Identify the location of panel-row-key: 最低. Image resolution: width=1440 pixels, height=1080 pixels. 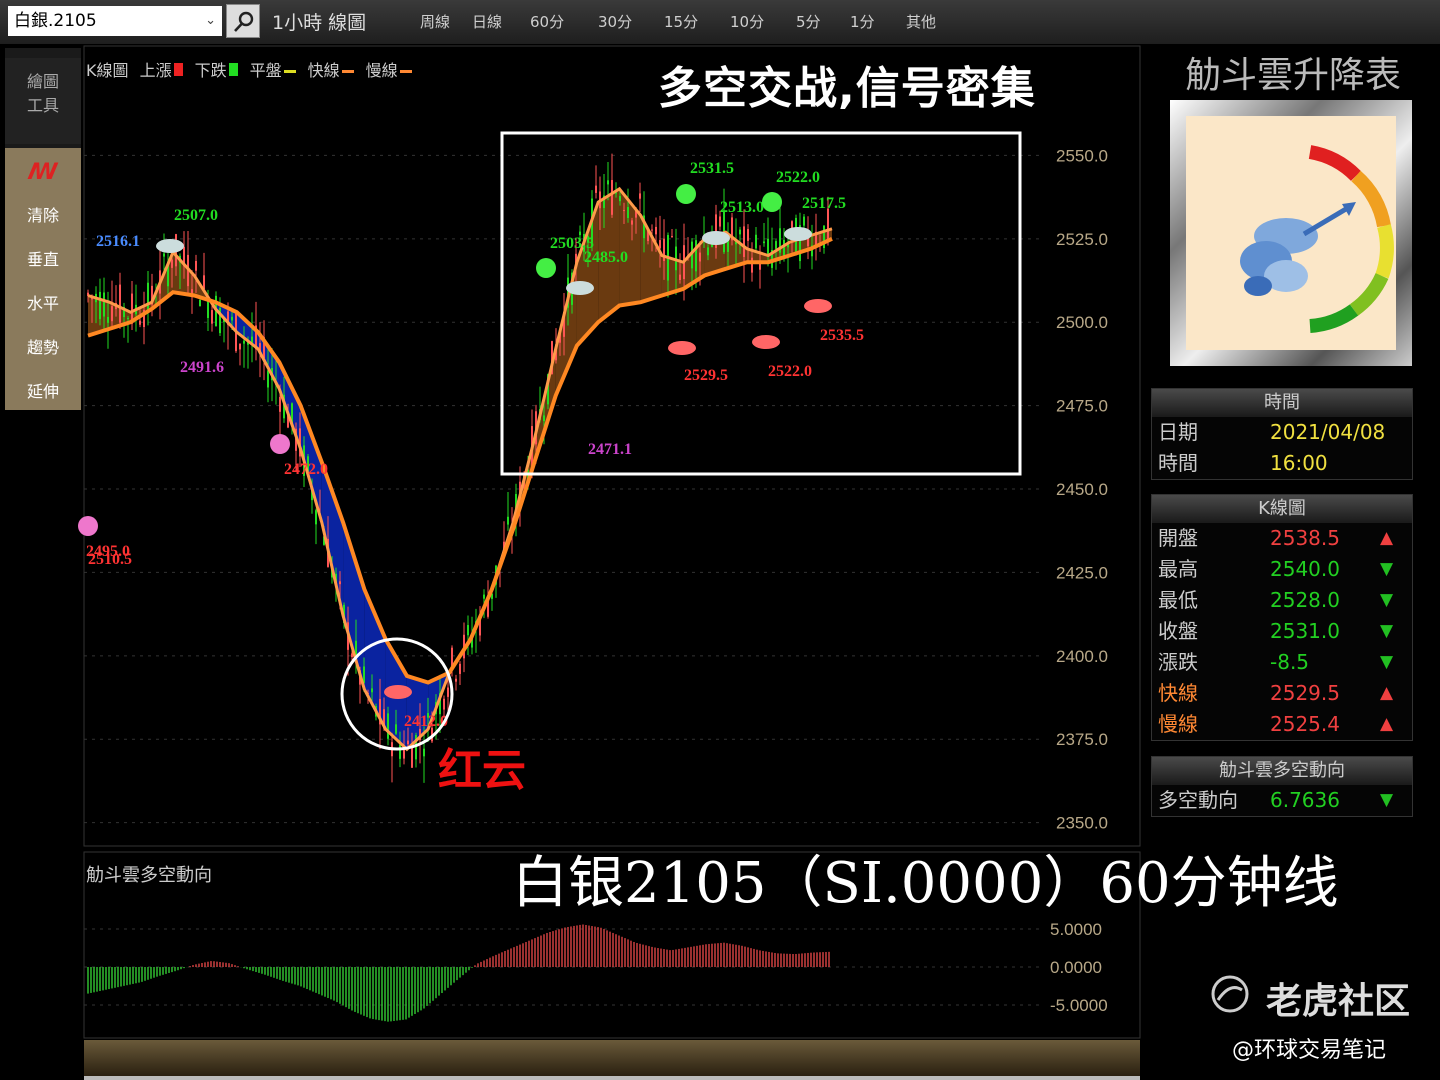
(1178, 600).